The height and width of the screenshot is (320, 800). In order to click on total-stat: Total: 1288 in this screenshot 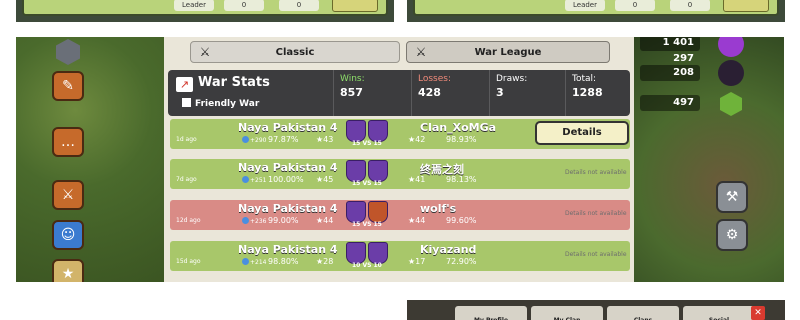, I will do `click(597, 93)`.